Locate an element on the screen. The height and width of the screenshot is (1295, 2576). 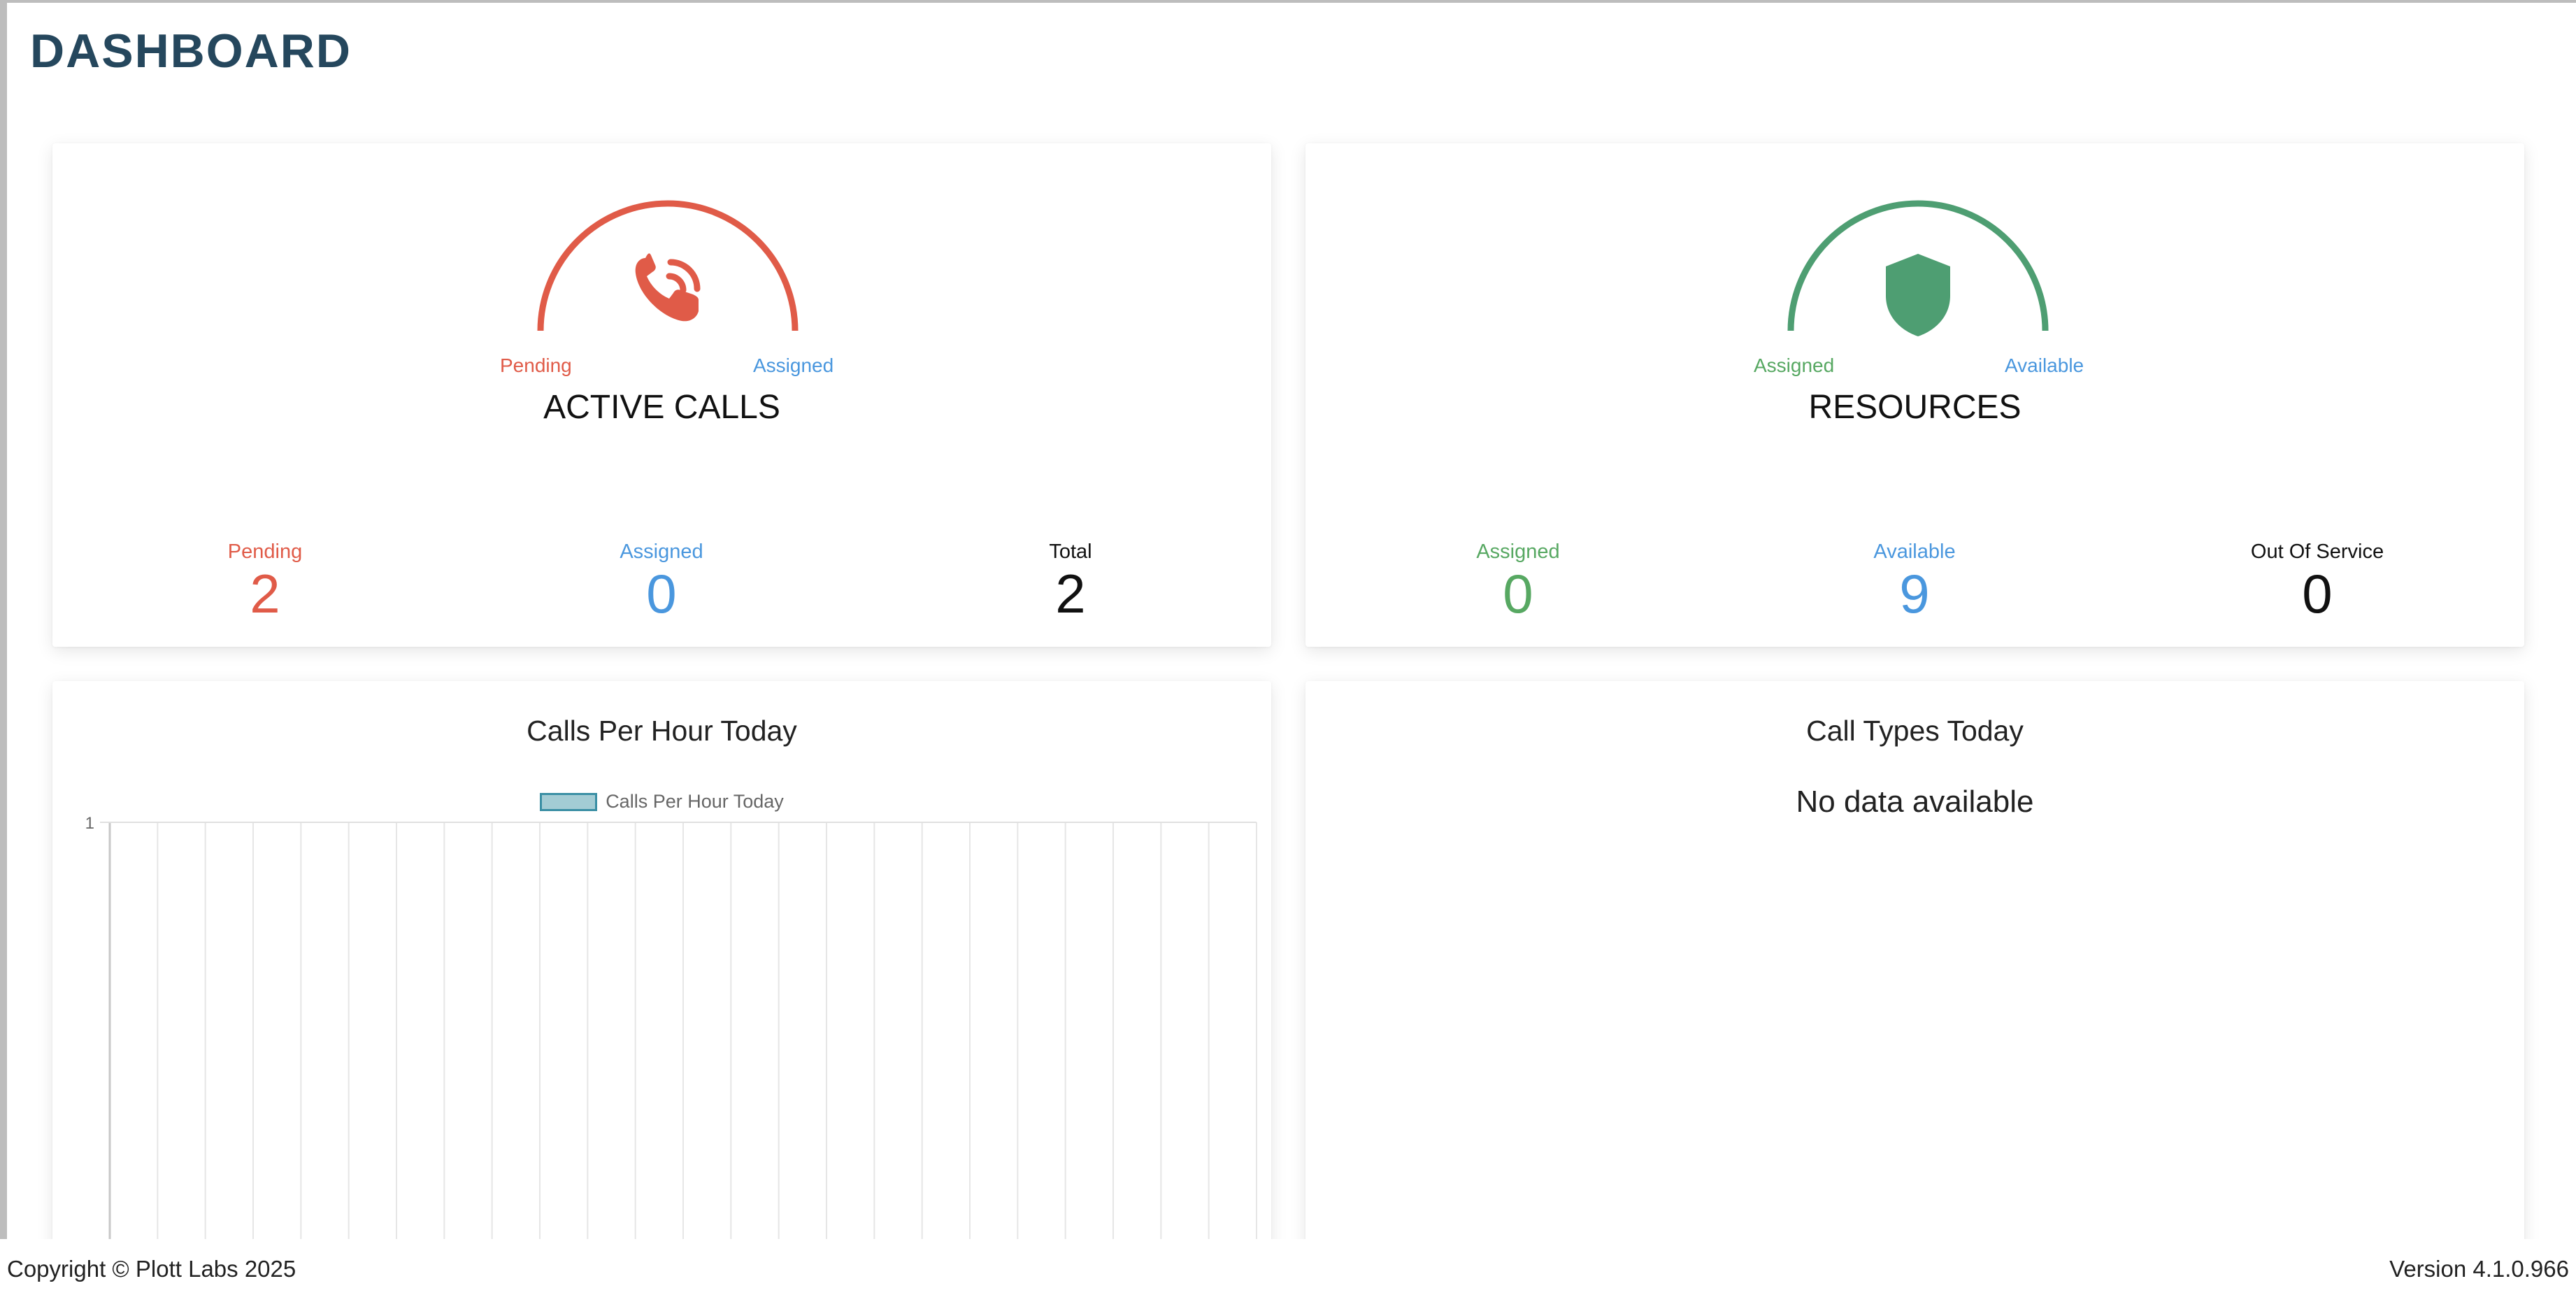
resources-gauge is located at coordinates (1918, 268).